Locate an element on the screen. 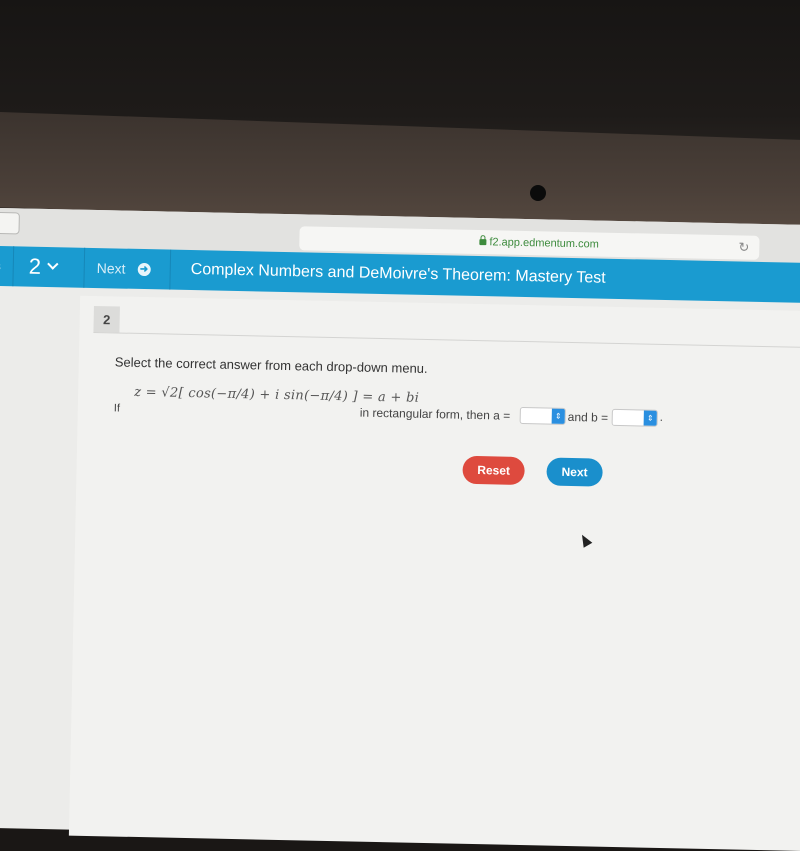 This screenshot has width=800, height=851. chevron-down-icon is located at coordinates (53, 264).